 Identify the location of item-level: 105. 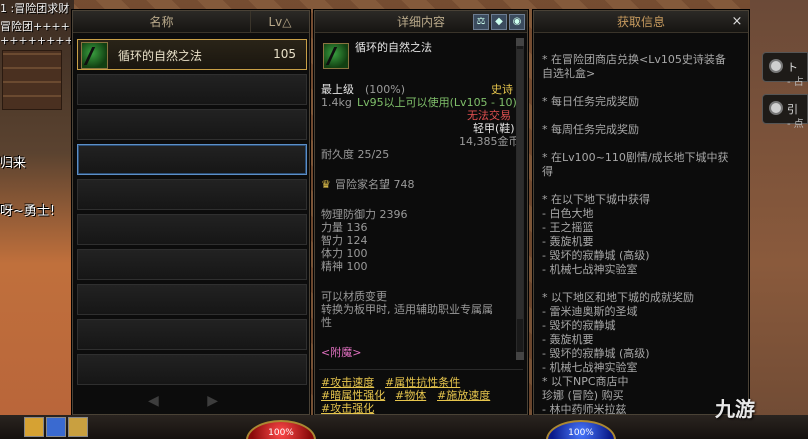
(284, 54).